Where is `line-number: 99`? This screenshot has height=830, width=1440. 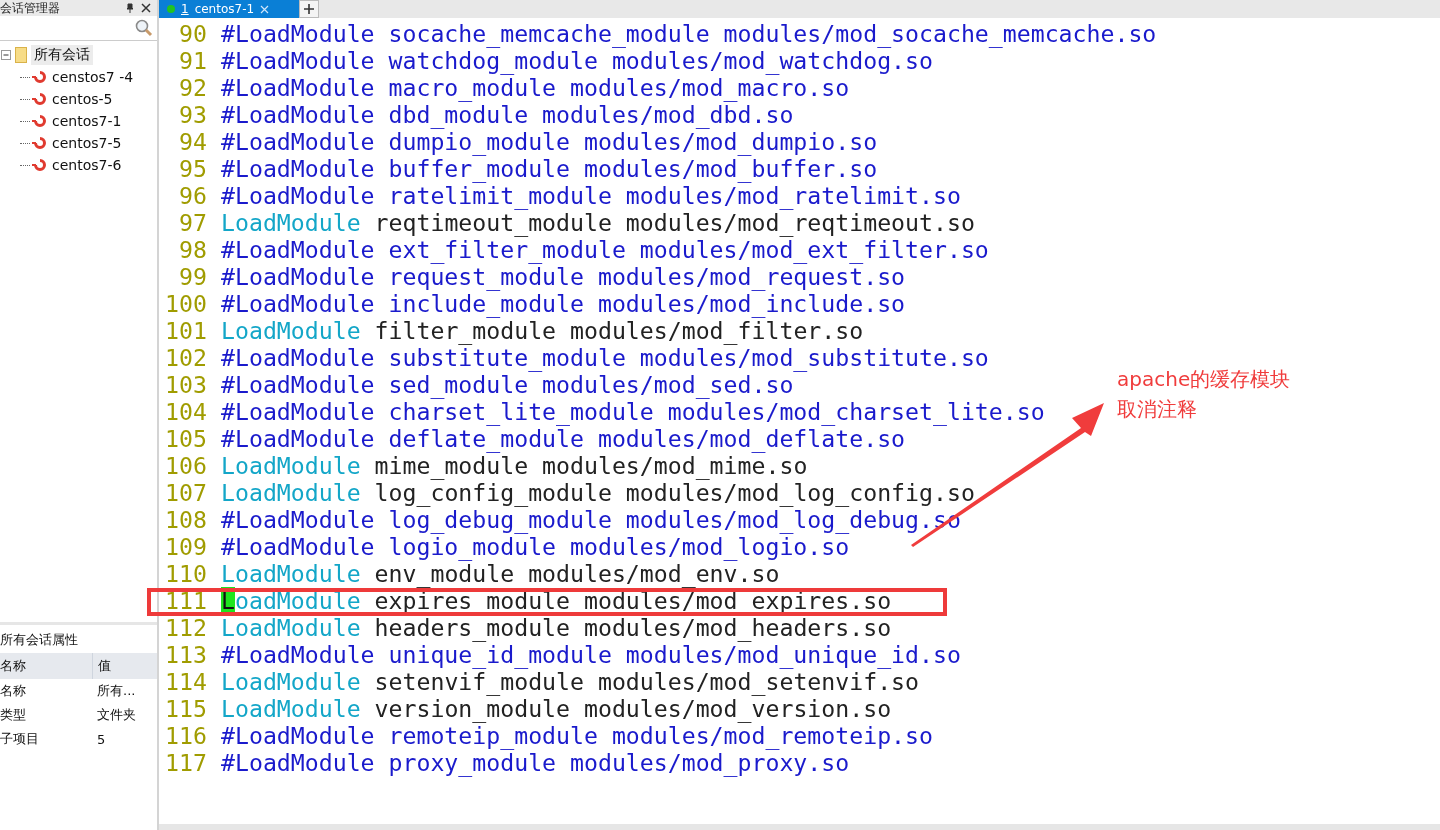 line-number: 99 is located at coordinates (192, 276).